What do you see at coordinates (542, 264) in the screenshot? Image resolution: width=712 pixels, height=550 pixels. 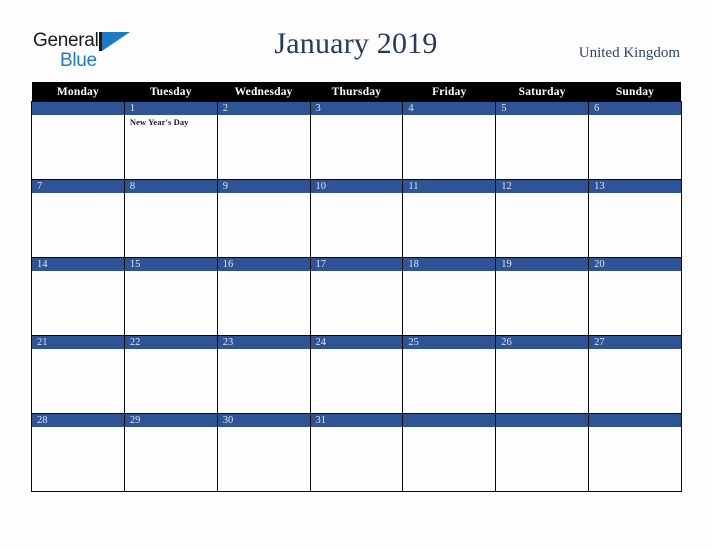 I see `day-number: 19` at bounding box center [542, 264].